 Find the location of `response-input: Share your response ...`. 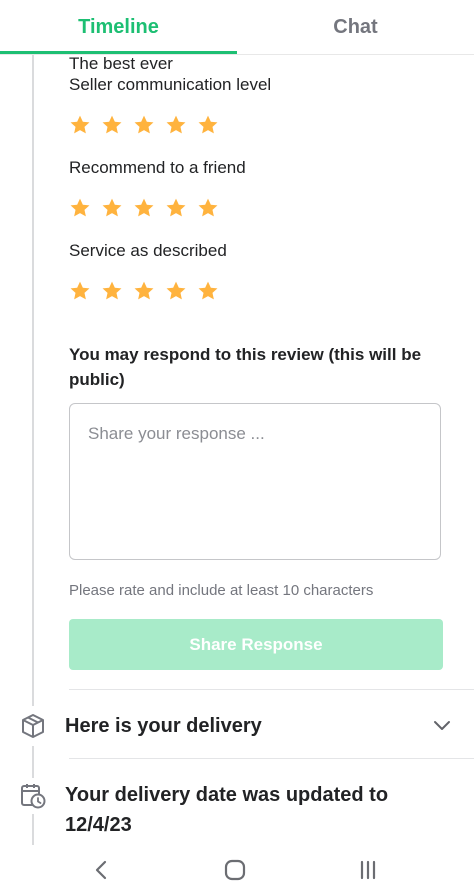

response-input: Share your response ... is located at coordinates (255, 481).